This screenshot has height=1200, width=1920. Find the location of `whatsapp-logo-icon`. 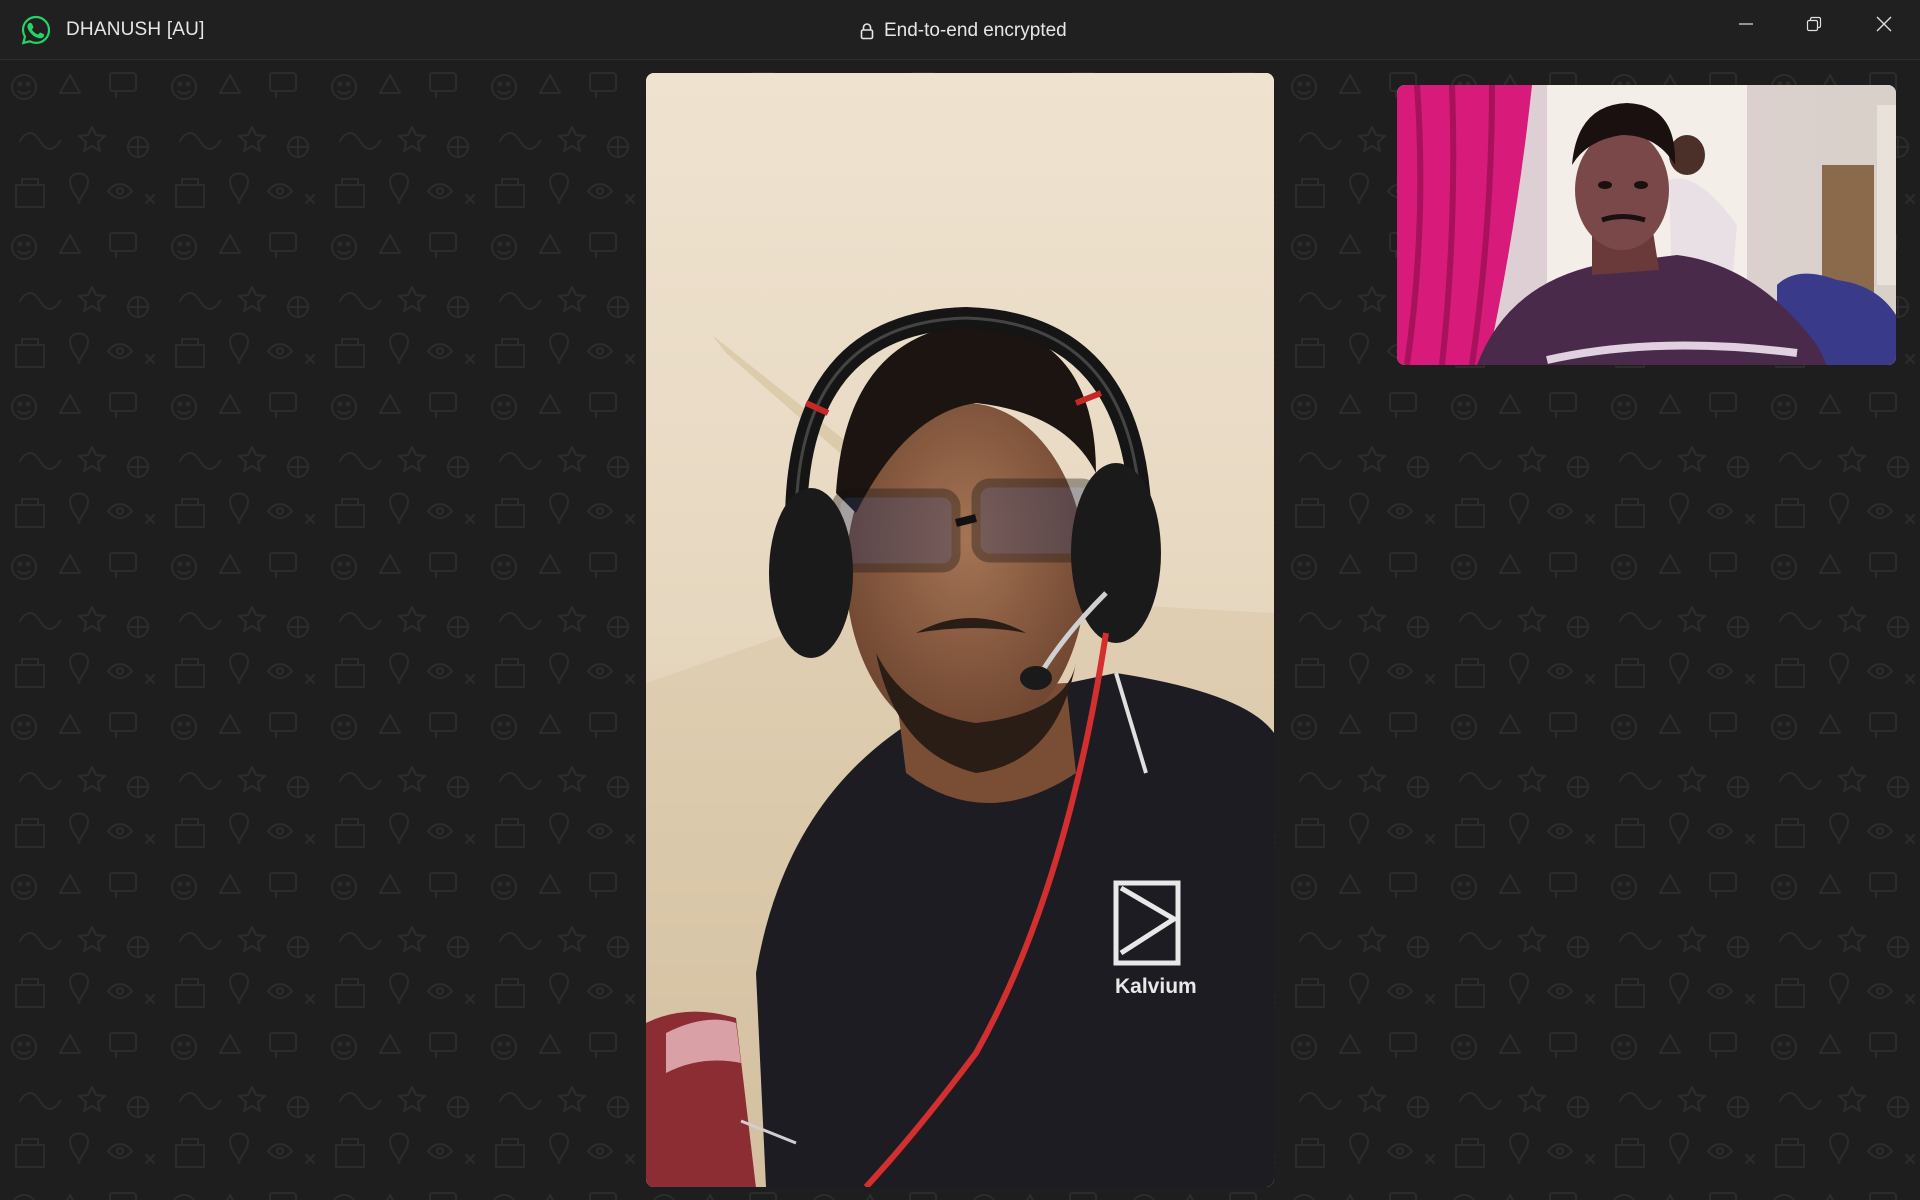

whatsapp-logo-icon is located at coordinates (36, 30).